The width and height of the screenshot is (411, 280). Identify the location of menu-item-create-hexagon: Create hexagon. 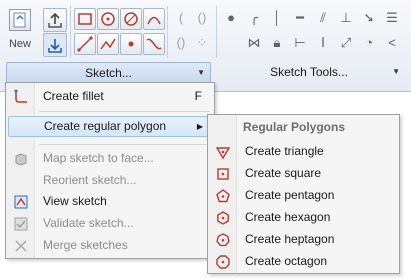
(303, 217).